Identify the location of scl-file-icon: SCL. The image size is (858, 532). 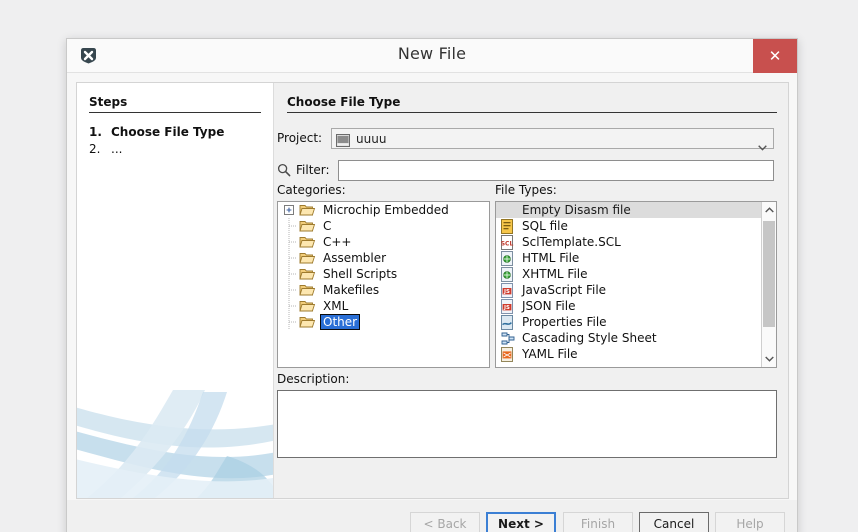
(508, 242).